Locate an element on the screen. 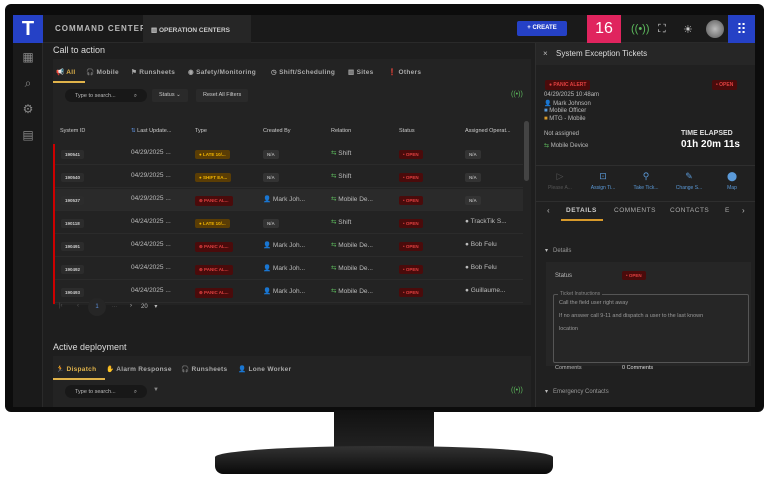 Image resolution: width=768 pixels, height=482 pixels. col-relation: Relation is located at coordinates (341, 131).